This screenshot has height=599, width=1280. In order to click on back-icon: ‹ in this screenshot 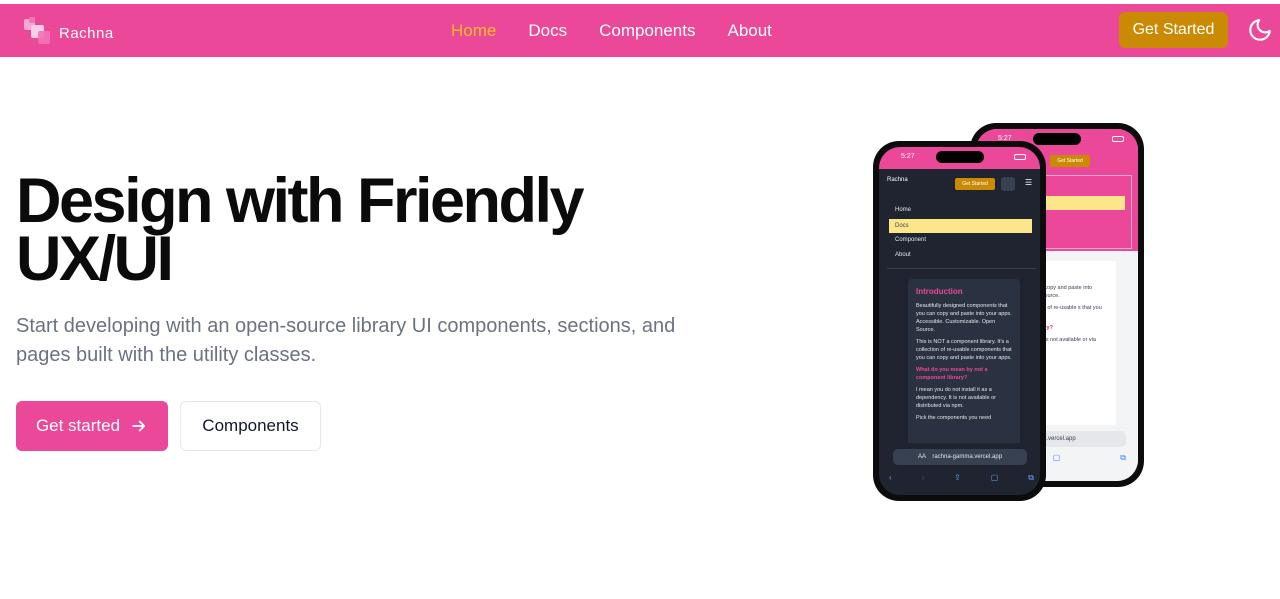, I will do `click(890, 477)`.